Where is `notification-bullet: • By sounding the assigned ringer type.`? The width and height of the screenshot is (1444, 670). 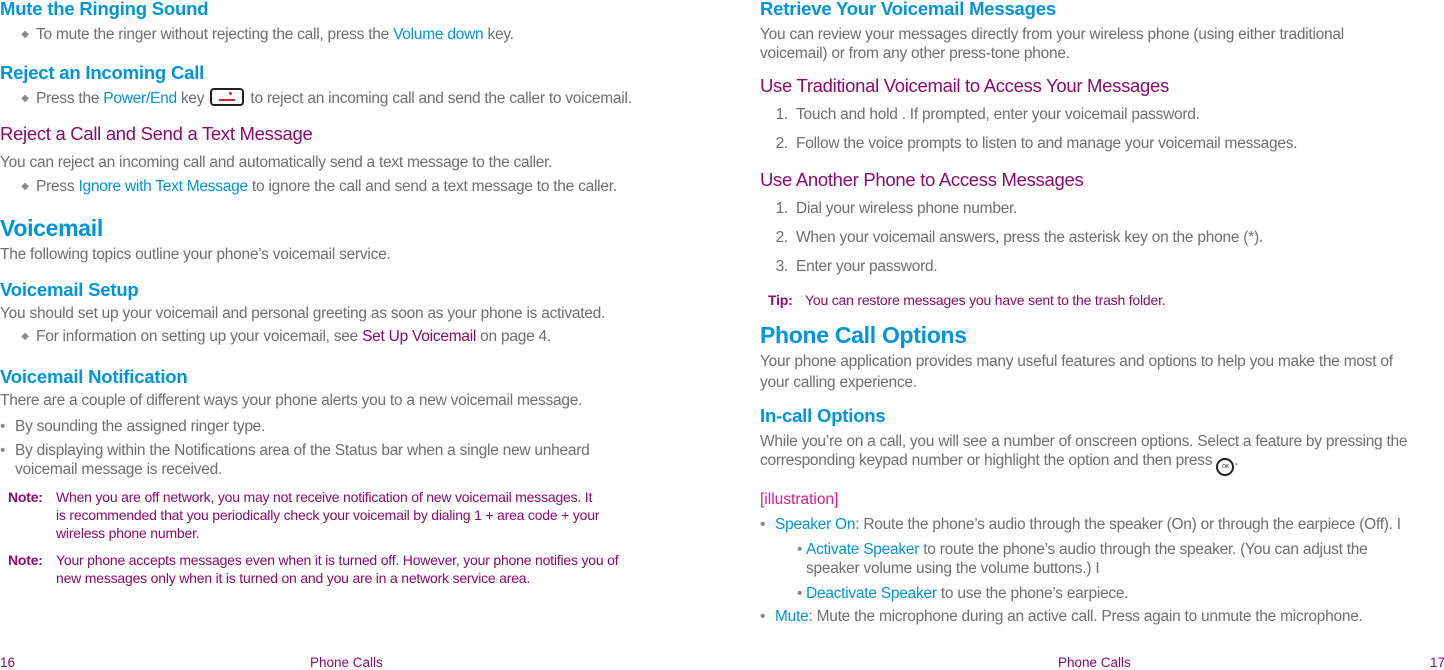
notification-bullet: • By sounding the assigned ringer type. is located at coordinates (133, 426).